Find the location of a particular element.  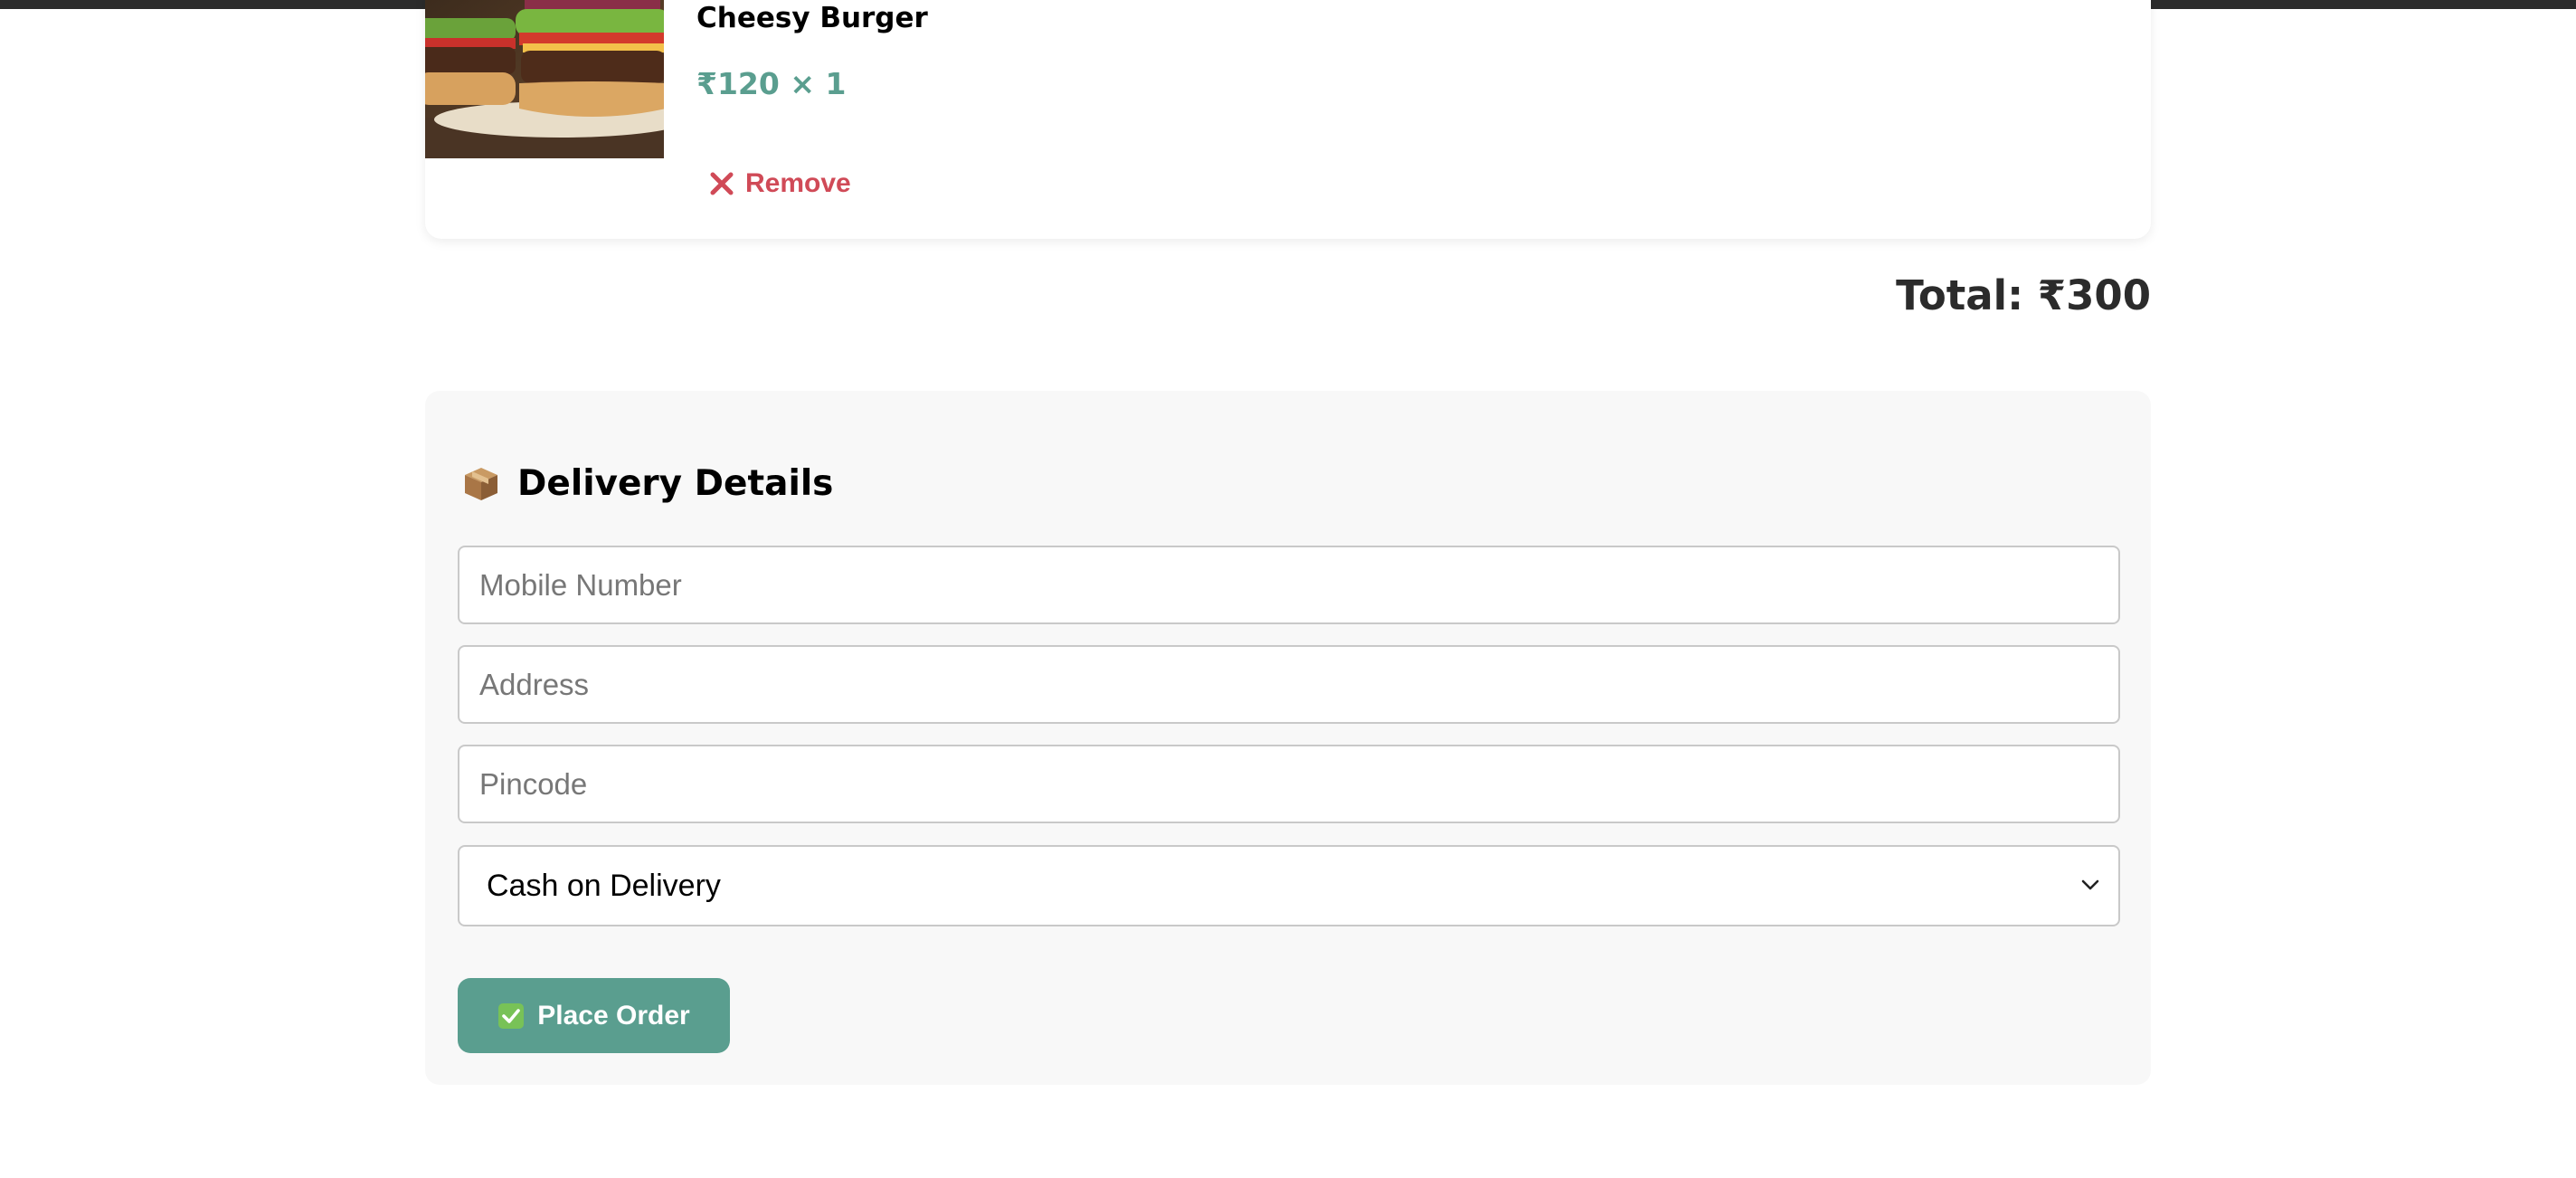

section-heading: Delivery Details is located at coordinates (647, 484).